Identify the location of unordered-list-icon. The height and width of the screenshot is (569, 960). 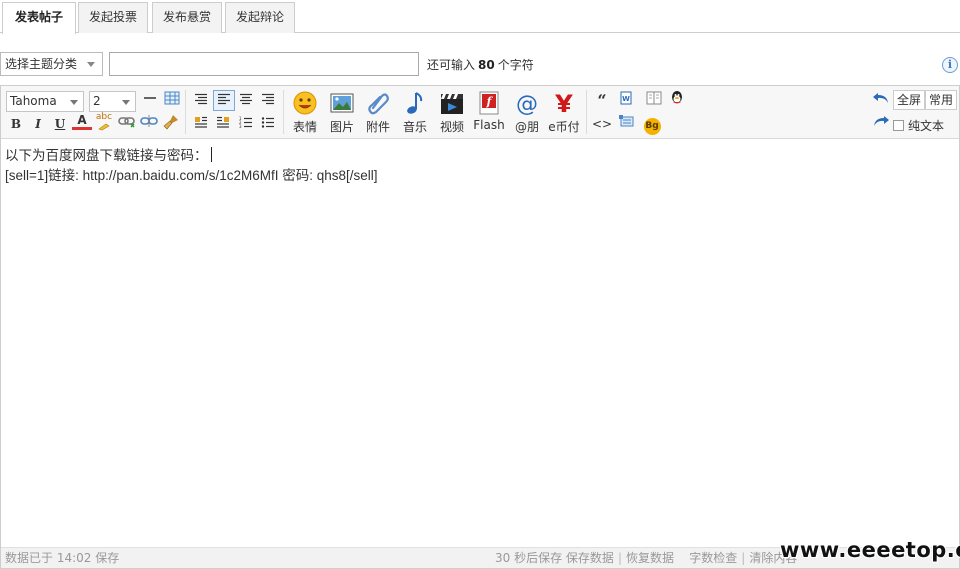
(268, 124).